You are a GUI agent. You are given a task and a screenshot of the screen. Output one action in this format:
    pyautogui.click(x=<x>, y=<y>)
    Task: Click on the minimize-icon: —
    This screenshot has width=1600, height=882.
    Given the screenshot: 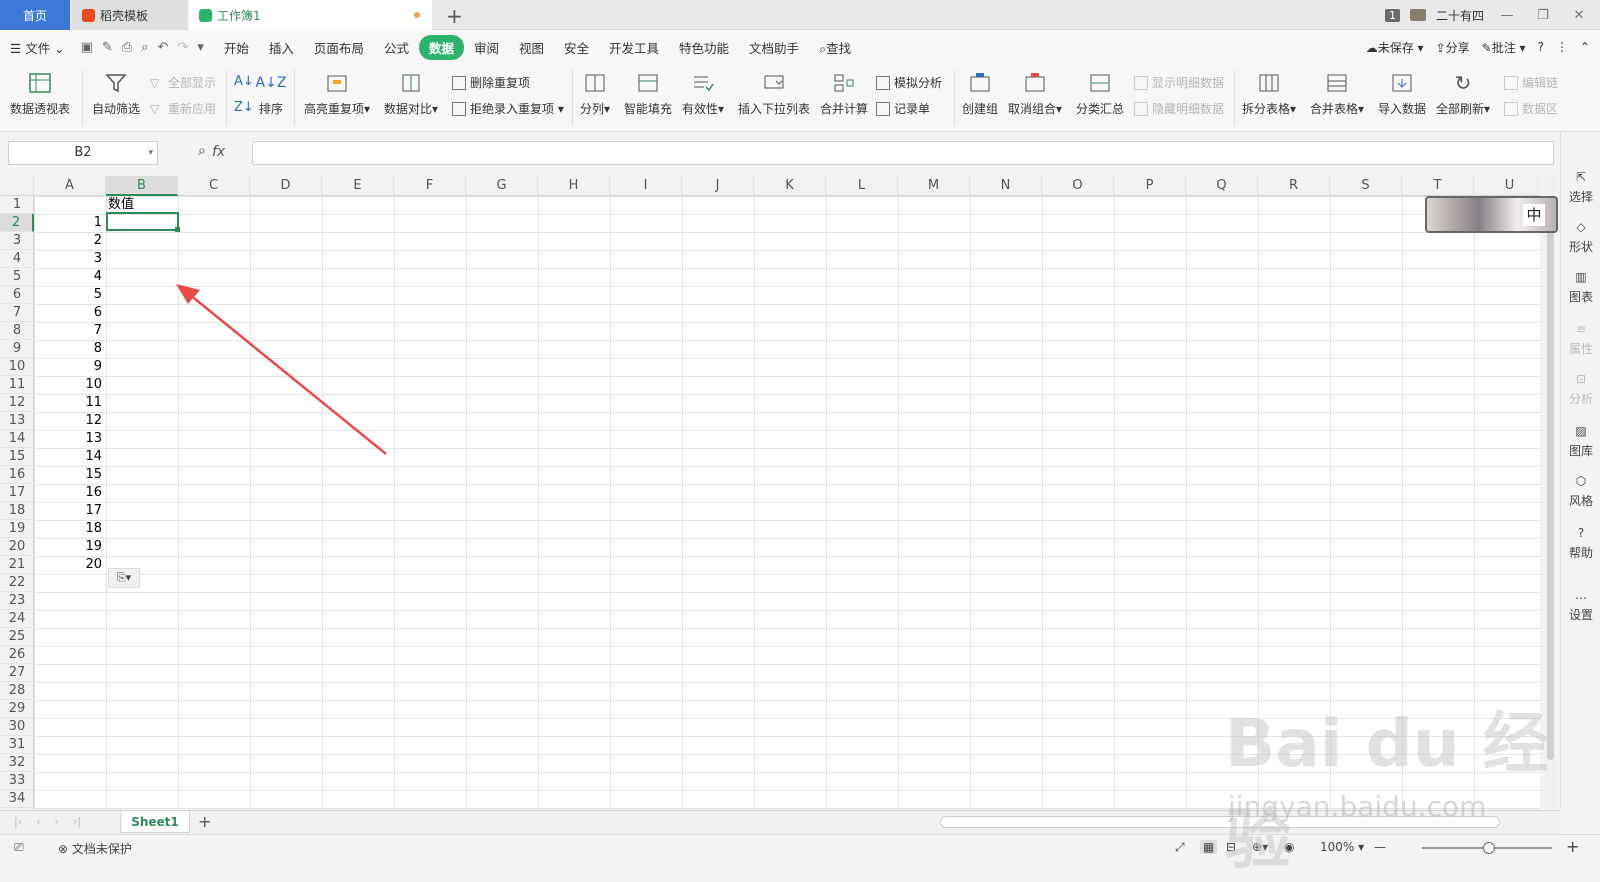 What is the action you would take?
    pyautogui.click(x=1507, y=15)
    